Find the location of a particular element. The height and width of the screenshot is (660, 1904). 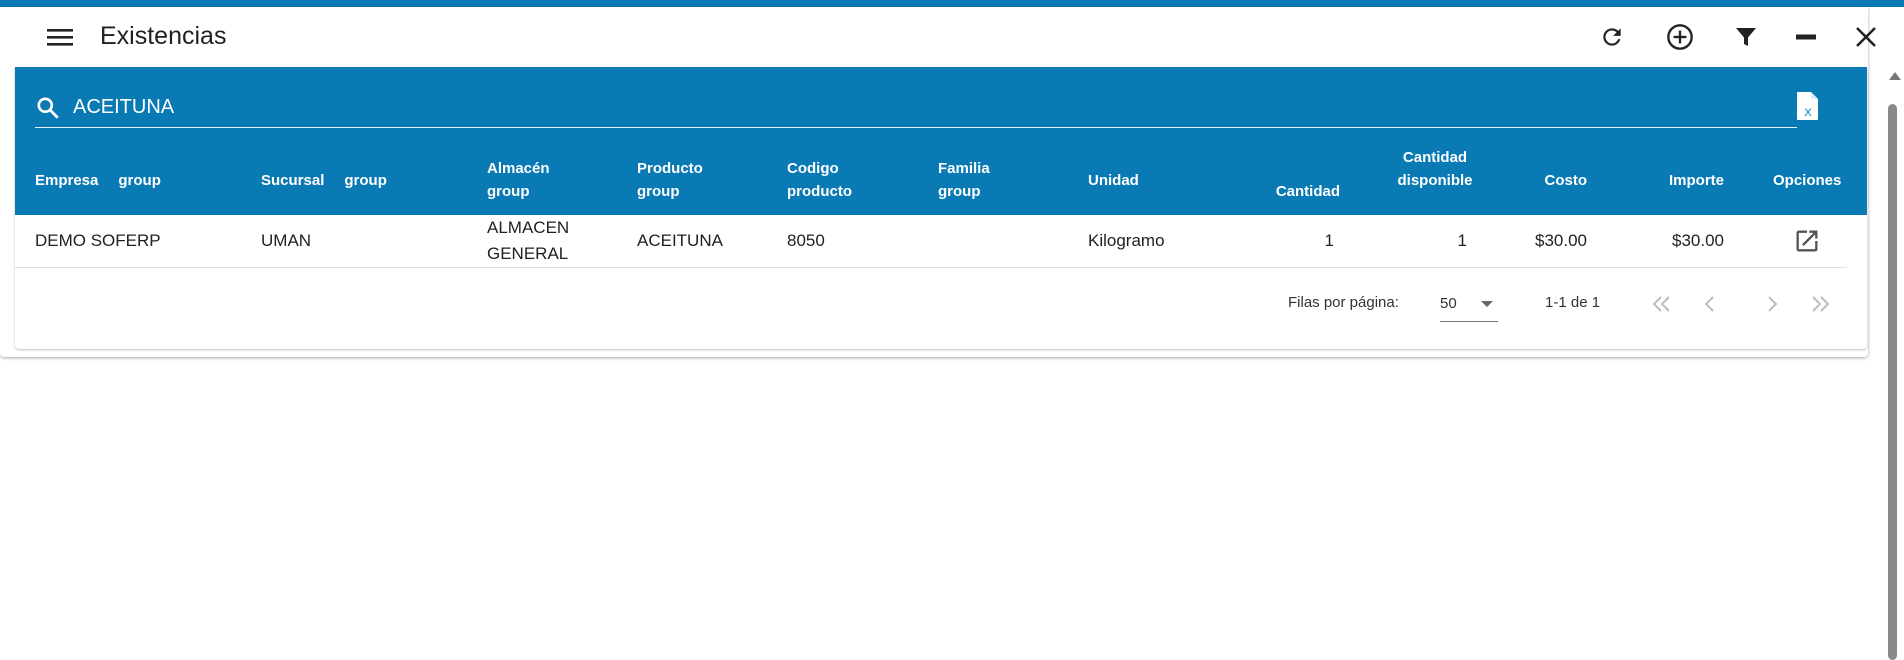

excel-file-icon: X is located at coordinates (1808, 108).